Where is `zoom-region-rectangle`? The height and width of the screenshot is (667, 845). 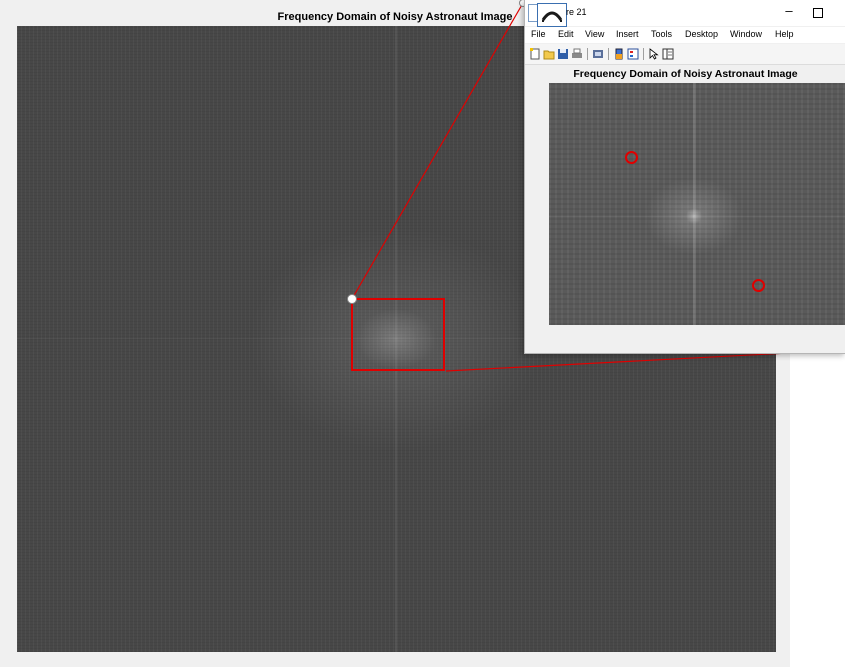 zoom-region-rectangle is located at coordinates (398, 334).